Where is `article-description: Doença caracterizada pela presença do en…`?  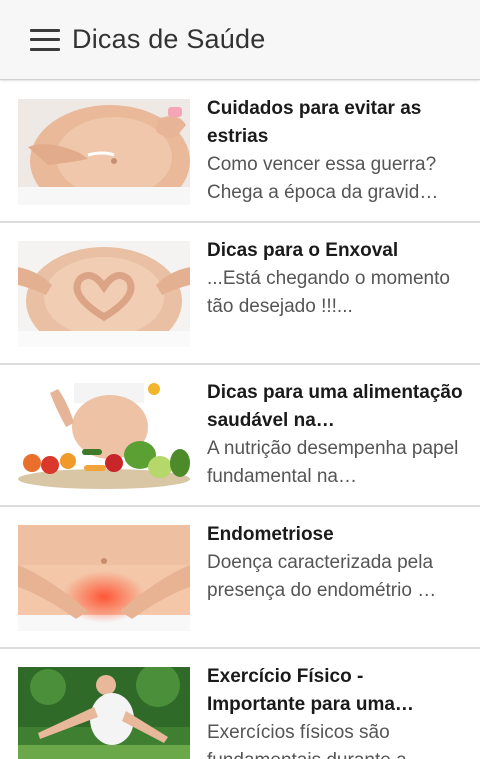
article-description: Doença caracterizada pela presença do en… is located at coordinates (322, 576).